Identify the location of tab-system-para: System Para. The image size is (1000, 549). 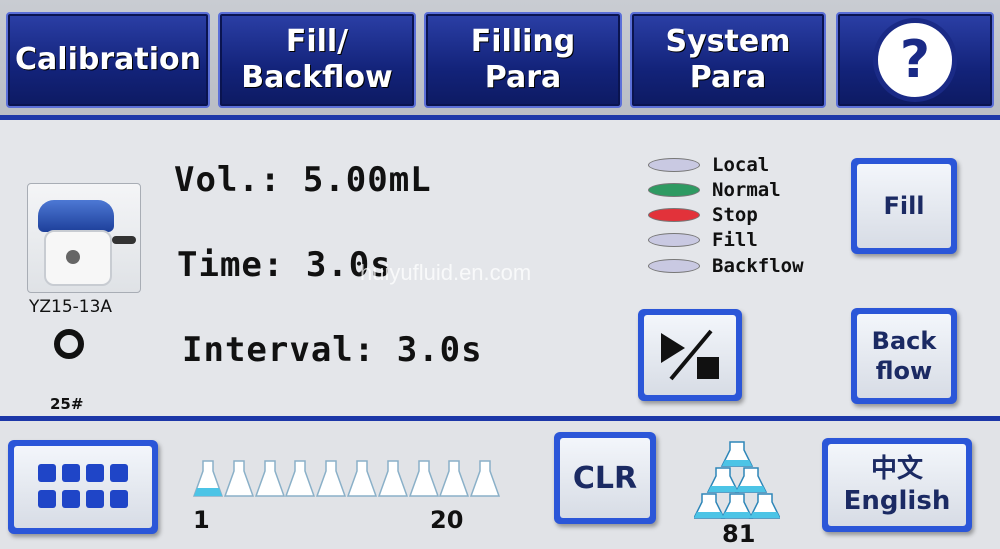
(728, 60).